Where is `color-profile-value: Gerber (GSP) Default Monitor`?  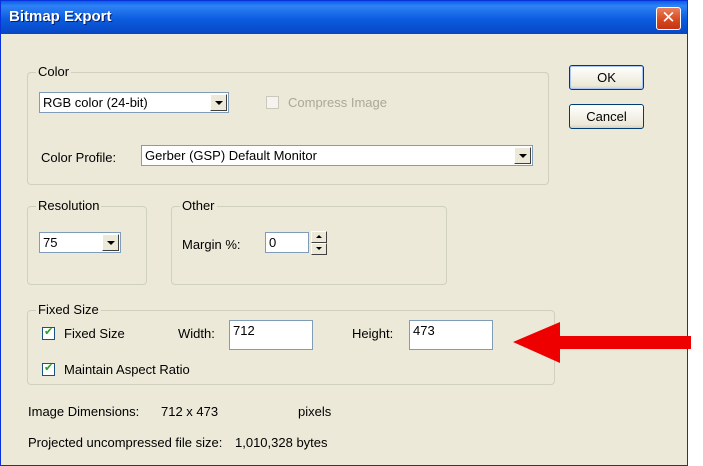 color-profile-value: Gerber (GSP) Default Monitor is located at coordinates (231, 155).